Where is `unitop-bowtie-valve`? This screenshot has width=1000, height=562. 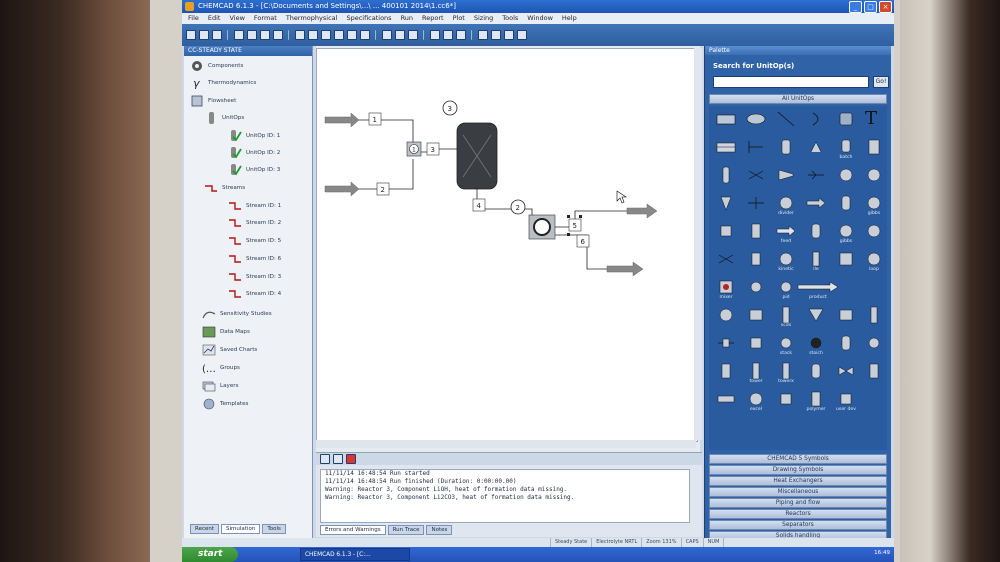 unitop-bowtie-valve is located at coordinates (846, 375).